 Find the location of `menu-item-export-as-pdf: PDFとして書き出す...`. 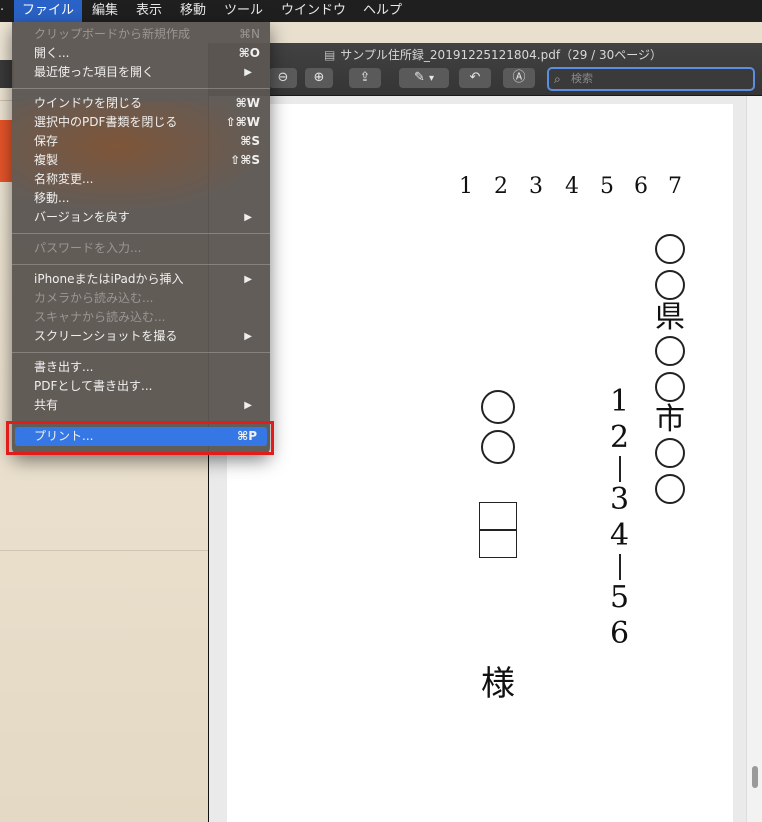

menu-item-export-as-pdf: PDFとして書き出す... is located at coordinates (147, 386).